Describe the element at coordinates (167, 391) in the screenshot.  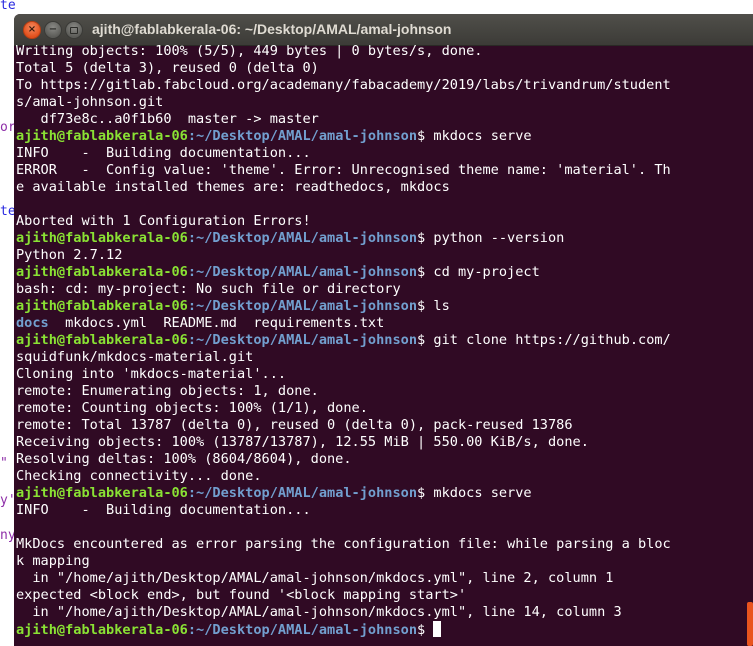
I see `output-text: remote: Enumerating objects: 1, done.` at that location.